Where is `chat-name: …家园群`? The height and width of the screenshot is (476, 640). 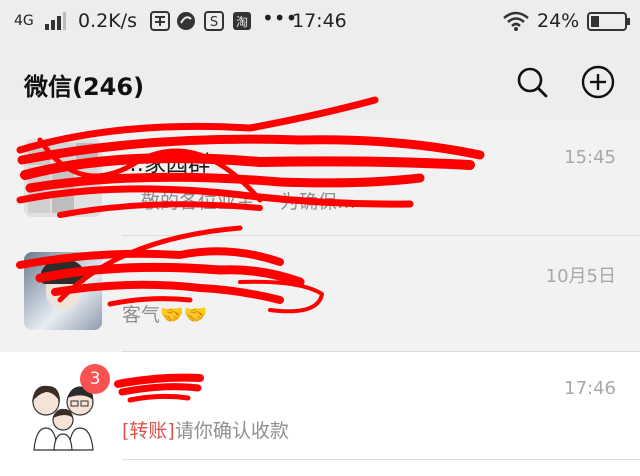
chat-name: …家园群 is located at coordinates (166, 164).